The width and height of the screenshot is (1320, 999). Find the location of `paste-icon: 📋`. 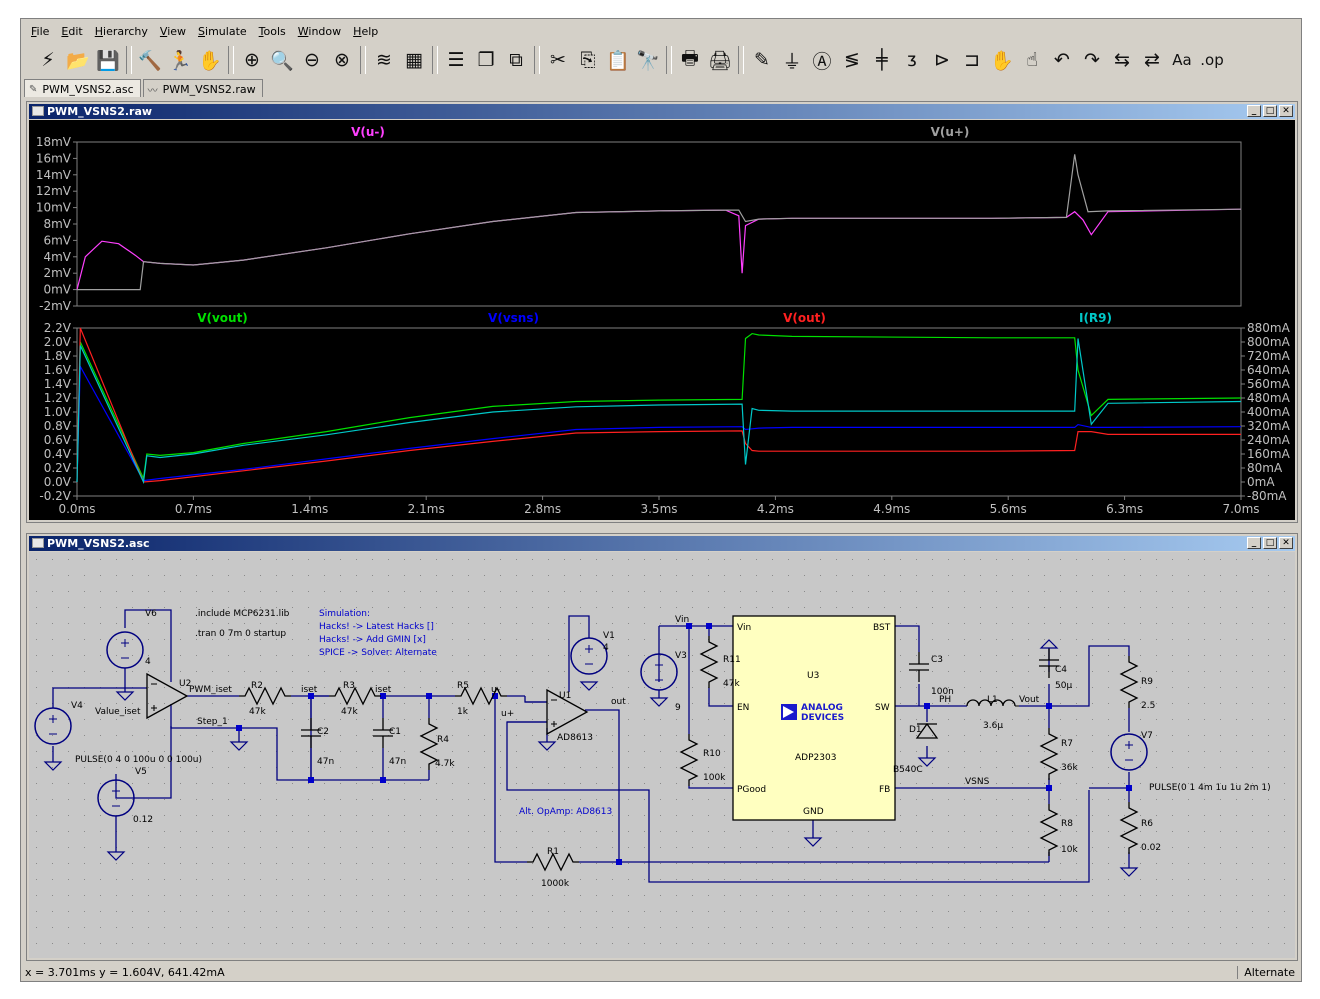

paste-icon: 📋 is located at coordinates (618, 60).